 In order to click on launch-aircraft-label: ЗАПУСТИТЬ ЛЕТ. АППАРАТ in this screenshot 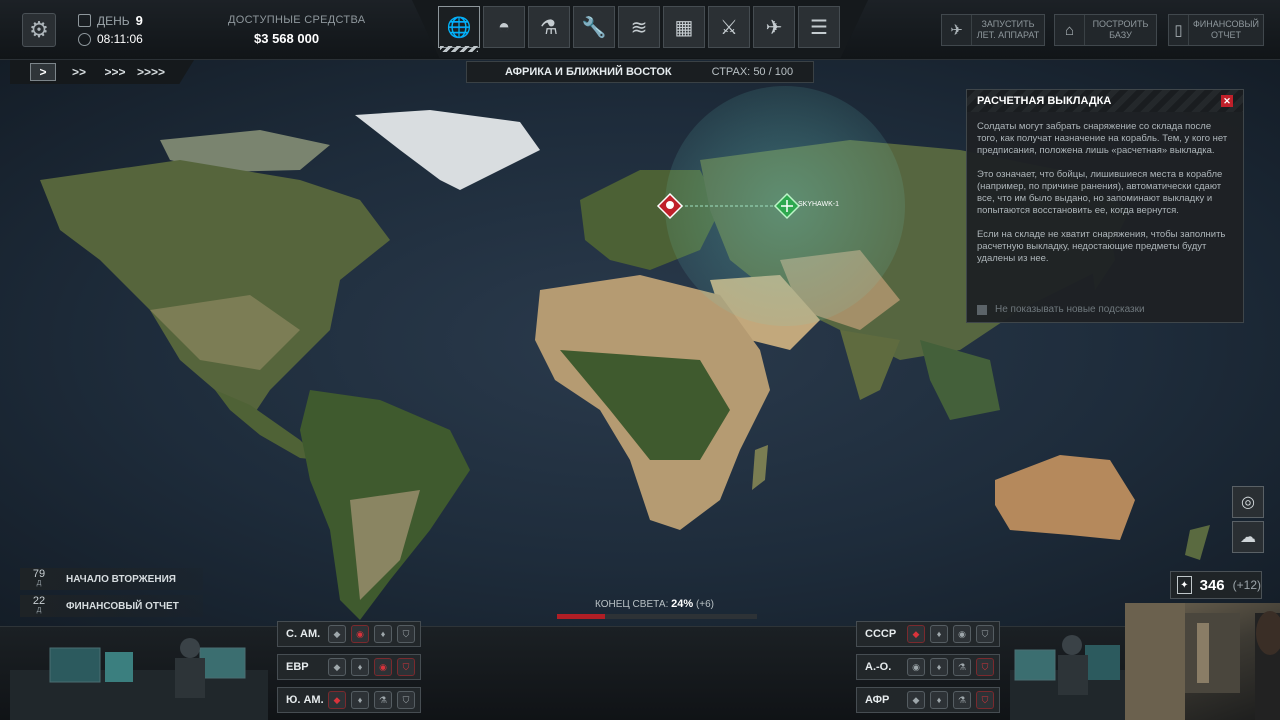, I will do `click(1008, 29)`.